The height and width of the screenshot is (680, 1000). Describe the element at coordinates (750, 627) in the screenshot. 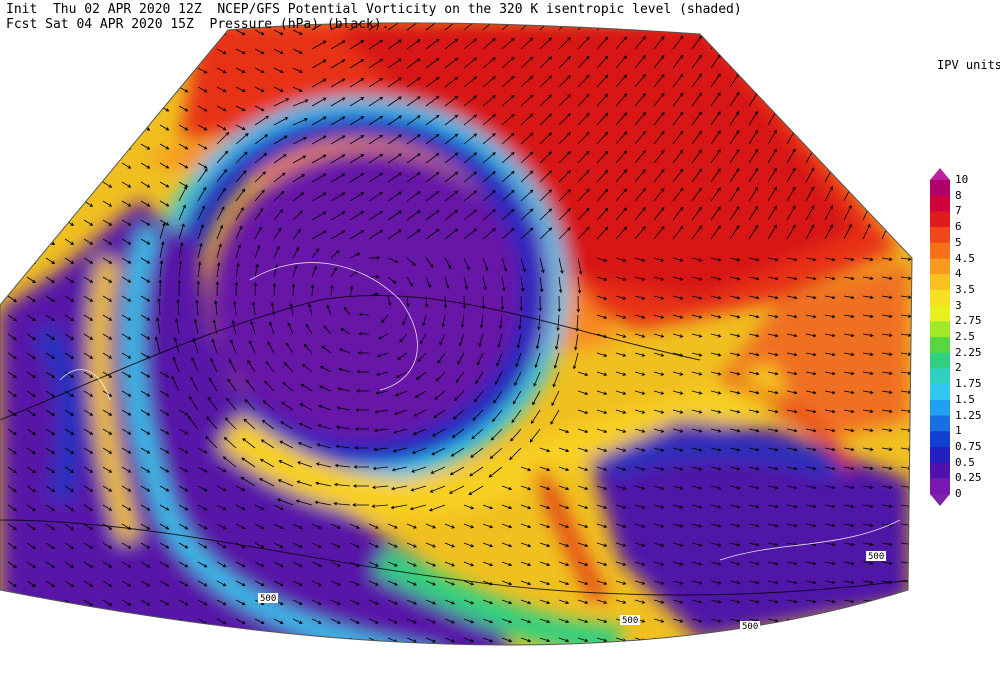

I see `contour-label: 500` at that location.